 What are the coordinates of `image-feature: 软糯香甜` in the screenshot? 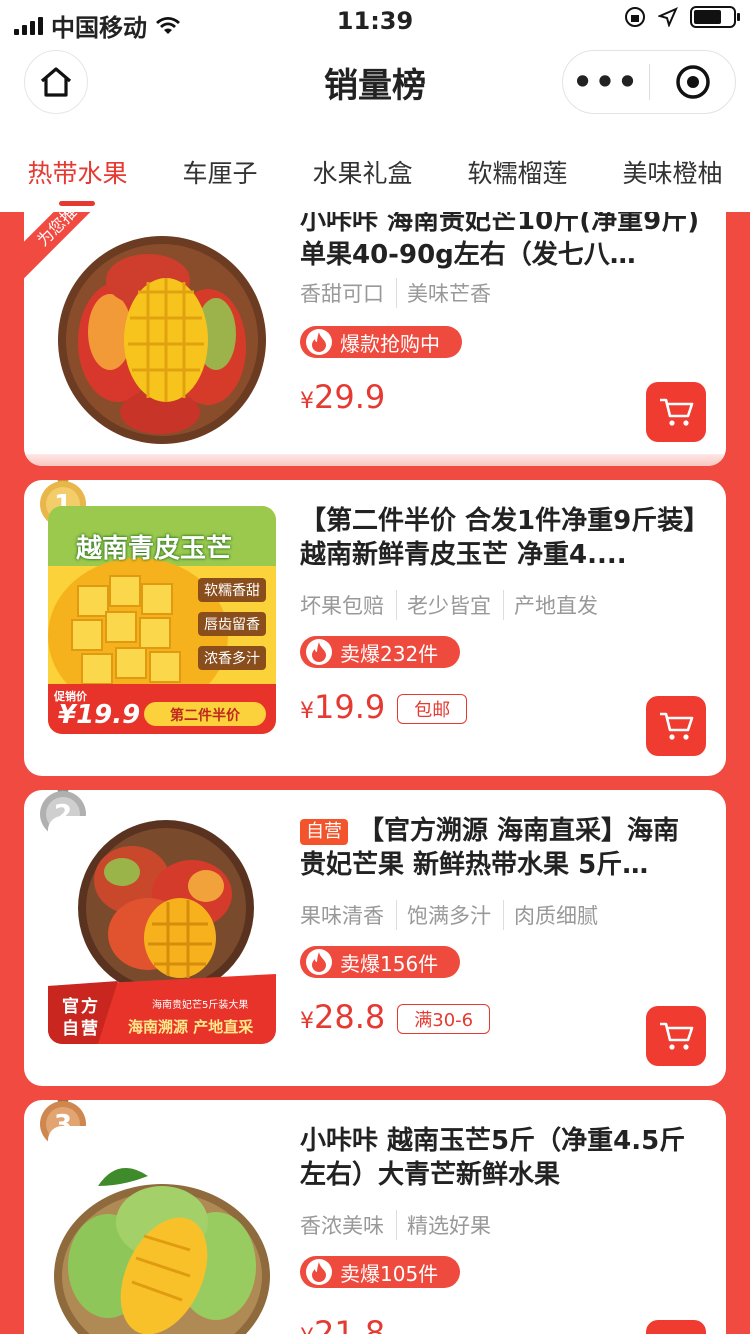 It's located at (232, 590).